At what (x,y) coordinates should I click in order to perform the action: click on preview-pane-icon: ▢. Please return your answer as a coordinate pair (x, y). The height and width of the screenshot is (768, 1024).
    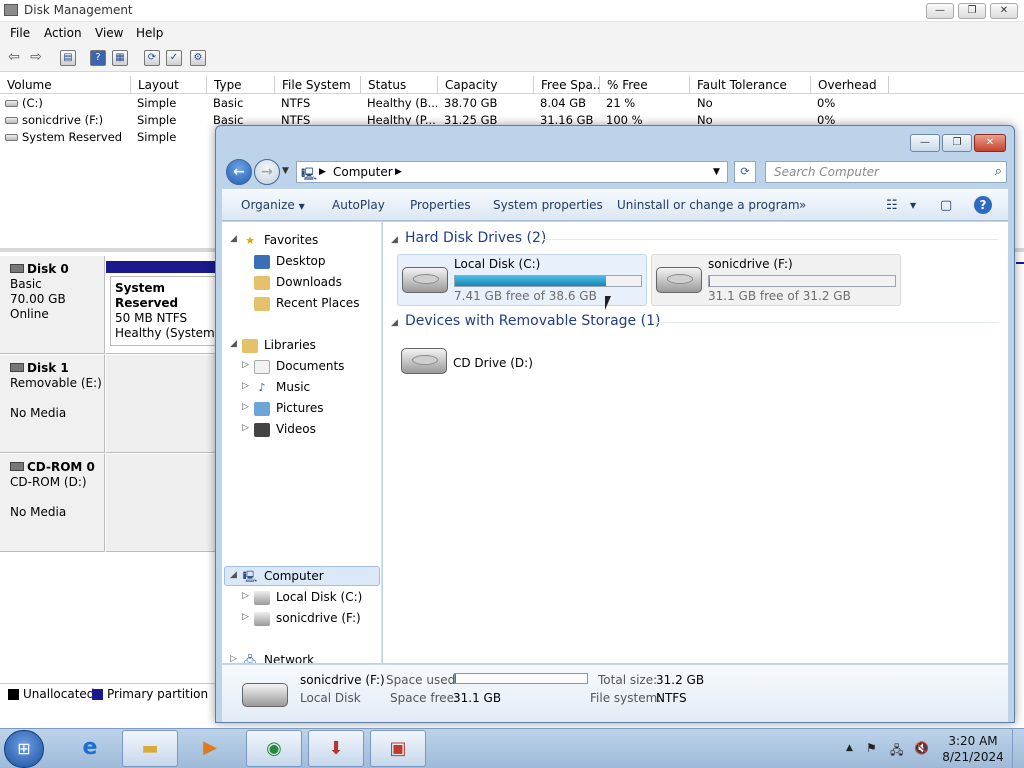
    Looking at the image, I should click on (946, 205).